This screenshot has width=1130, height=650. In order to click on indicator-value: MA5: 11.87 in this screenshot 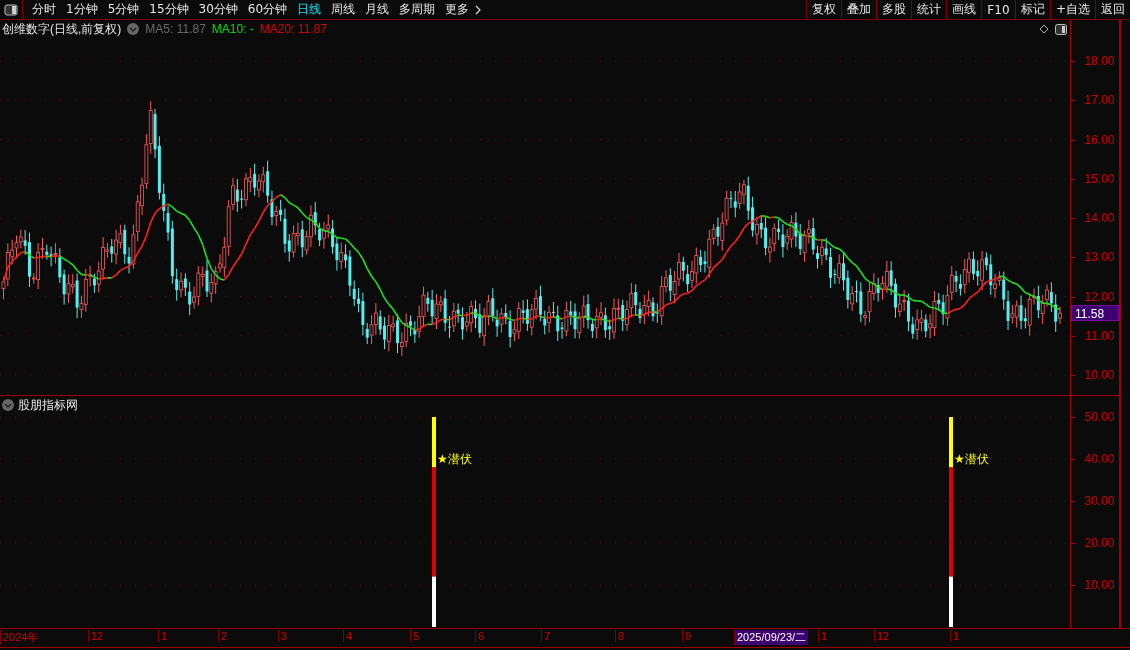, I will do `click(175, 29)`.